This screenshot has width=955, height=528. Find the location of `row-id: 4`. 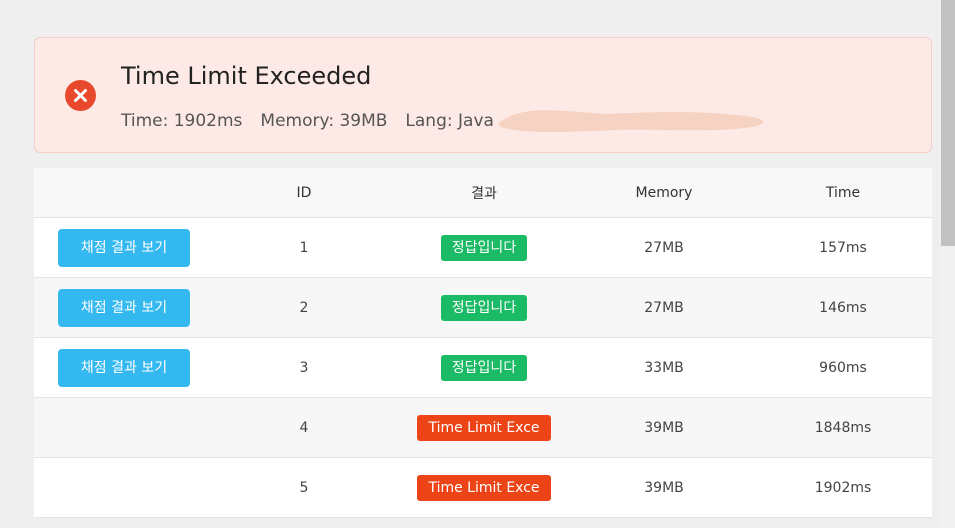

row-id: 4 is located at coordinates (304, 427).